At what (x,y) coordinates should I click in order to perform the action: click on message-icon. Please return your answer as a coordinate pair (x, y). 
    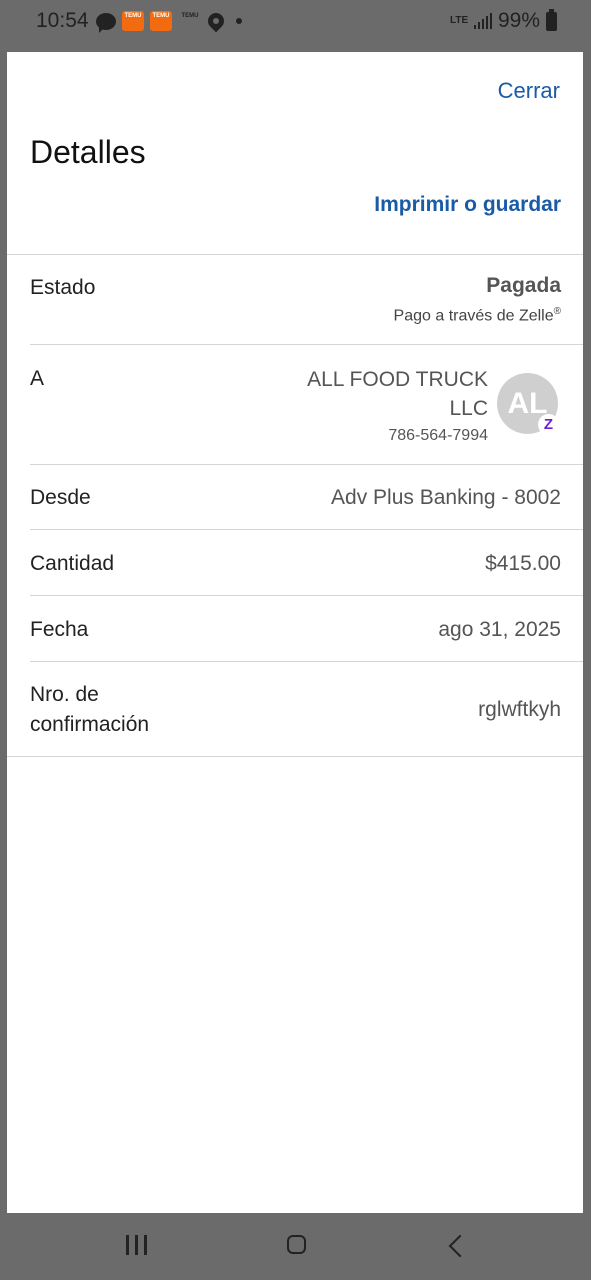
    Looking at the image, I should click on (106, 22).